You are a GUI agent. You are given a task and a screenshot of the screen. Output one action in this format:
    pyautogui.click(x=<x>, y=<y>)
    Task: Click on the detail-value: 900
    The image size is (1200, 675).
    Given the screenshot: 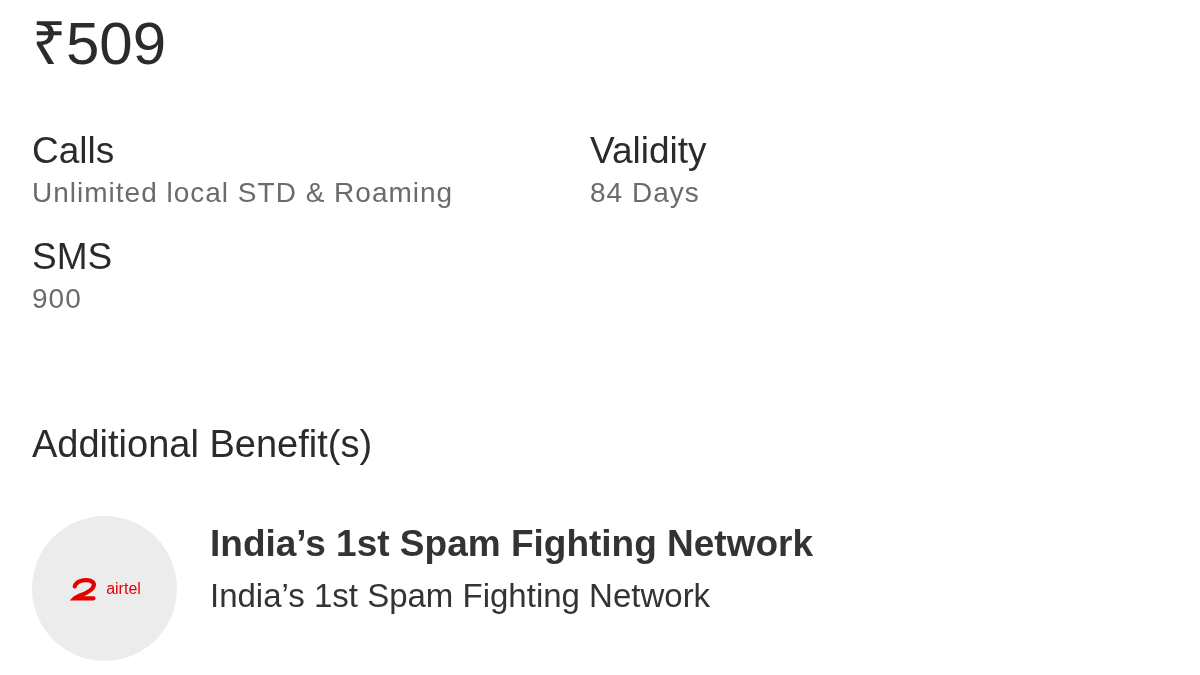 What is the action you would take?
    pyautogui.click(x=57, y=299)
    